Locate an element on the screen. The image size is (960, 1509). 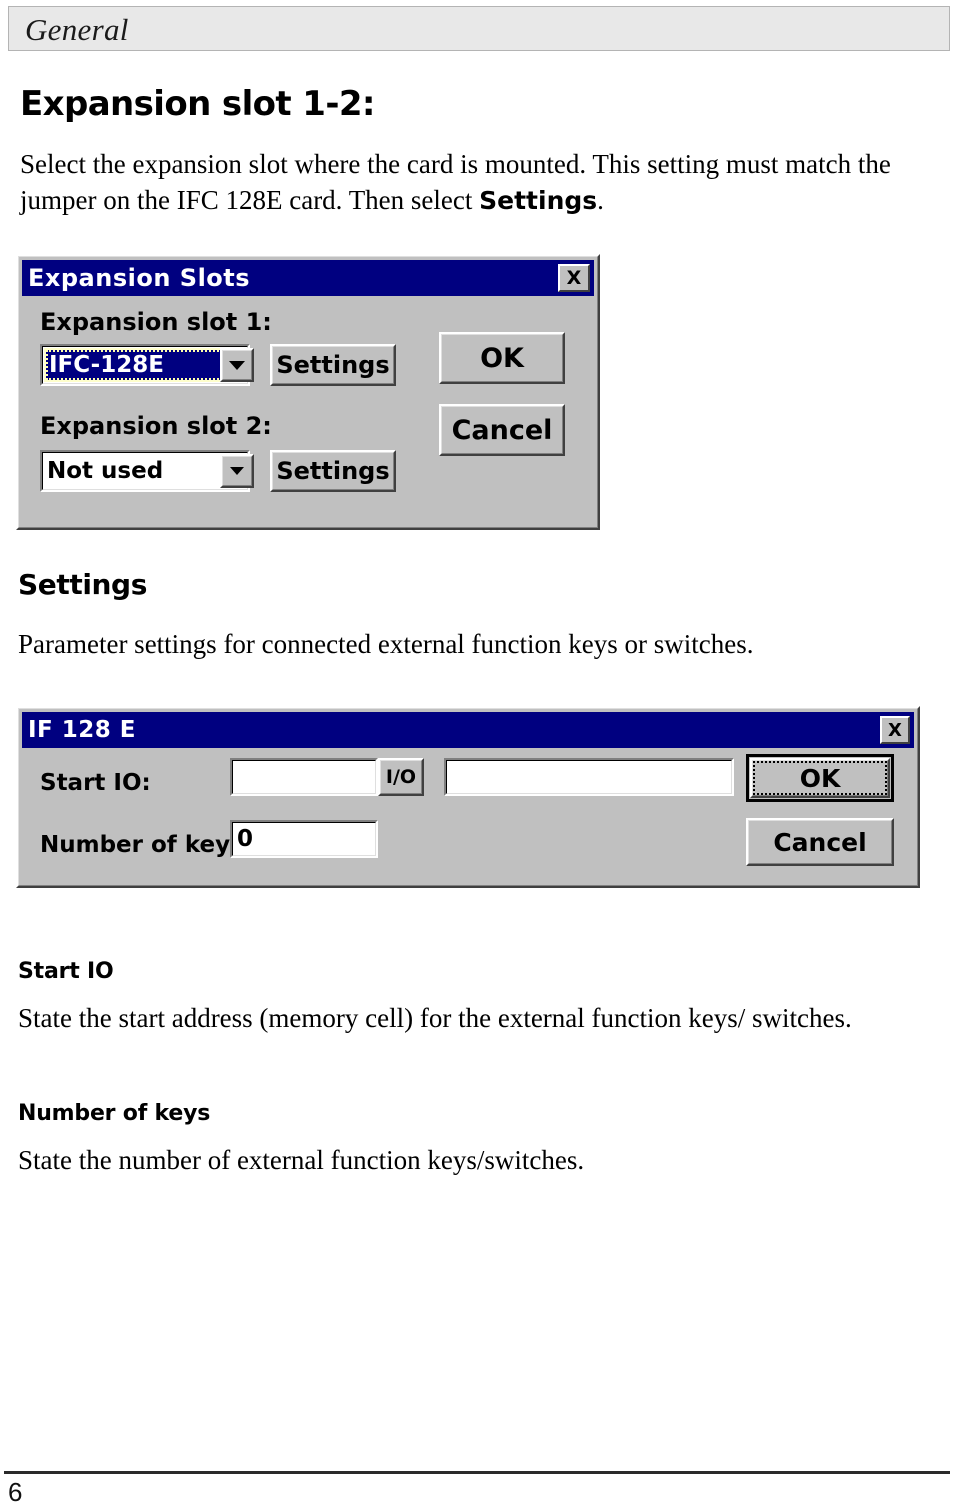
combobox-expansion-slot-1-value: IFC-128E is located at coordinates (106, 365).